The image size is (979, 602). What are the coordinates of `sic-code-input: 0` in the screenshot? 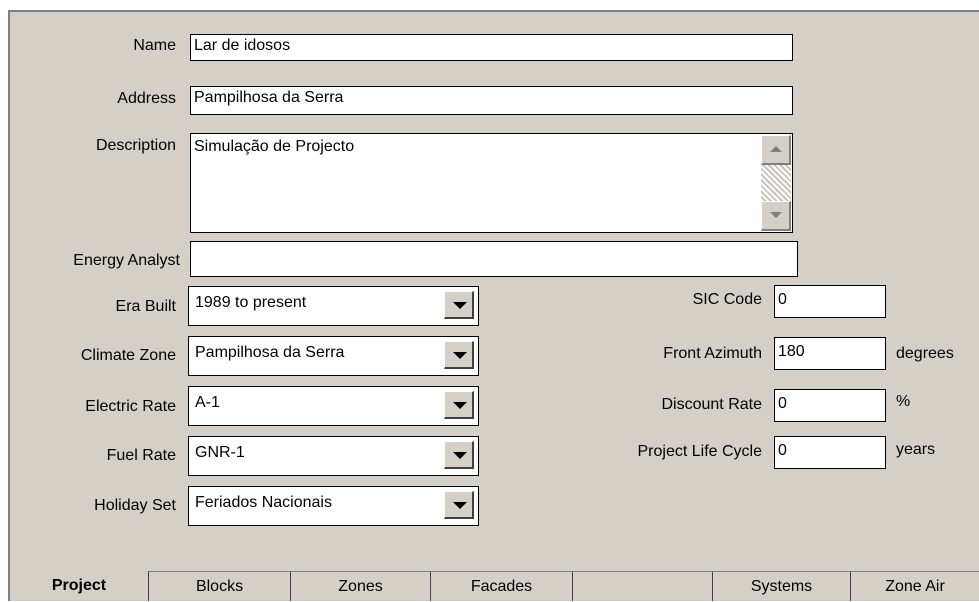 It's located at (830, 301).